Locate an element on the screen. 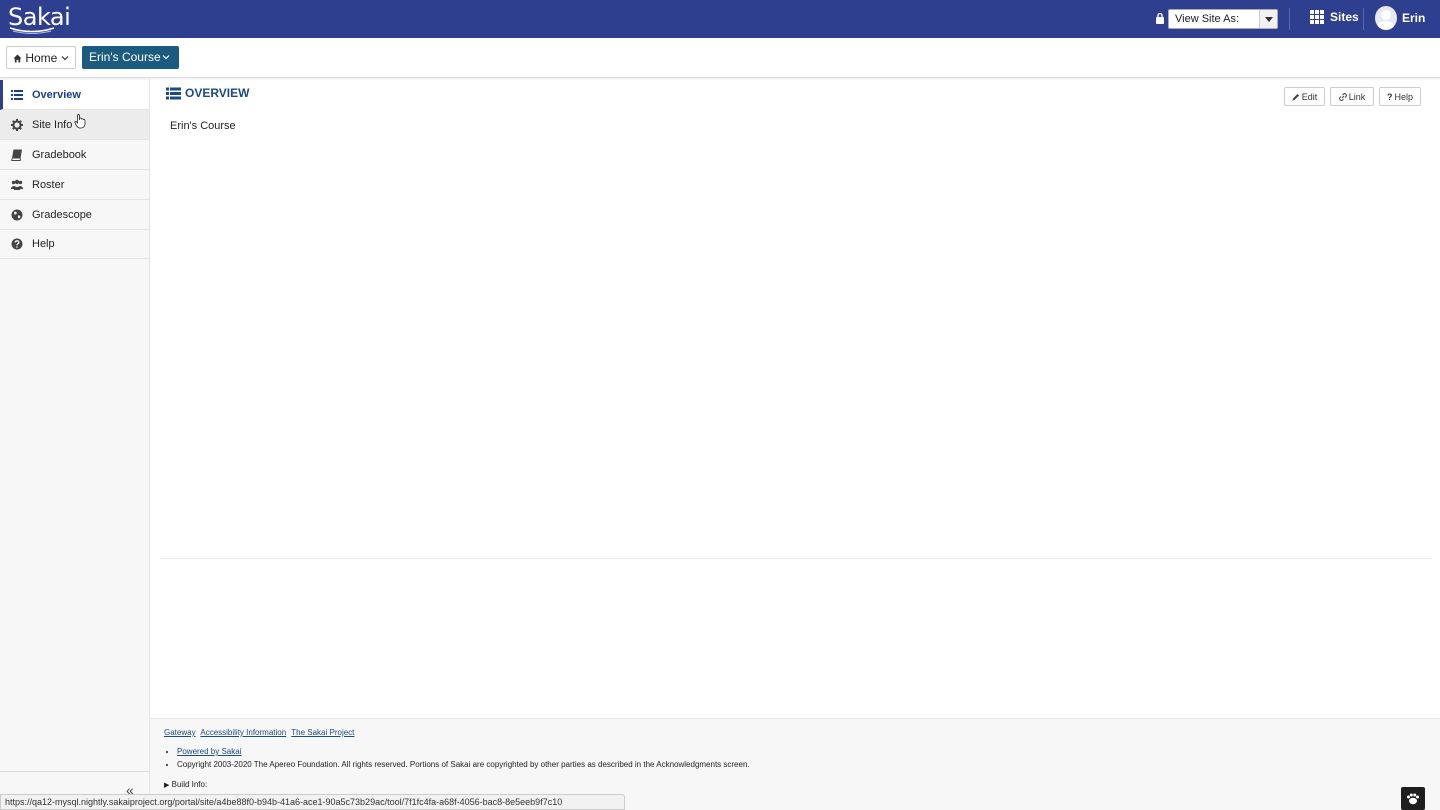  paw-button is located at coordinates (1413, 798).